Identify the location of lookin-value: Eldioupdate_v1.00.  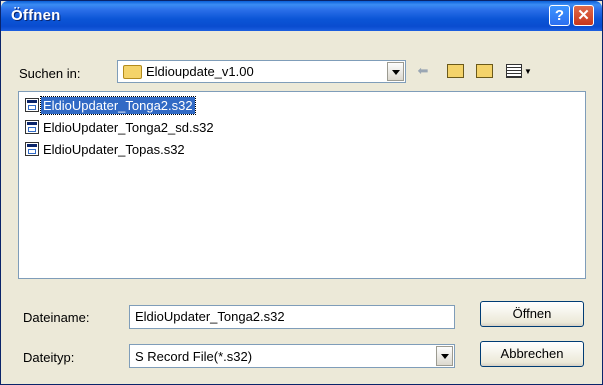
(200, 71).